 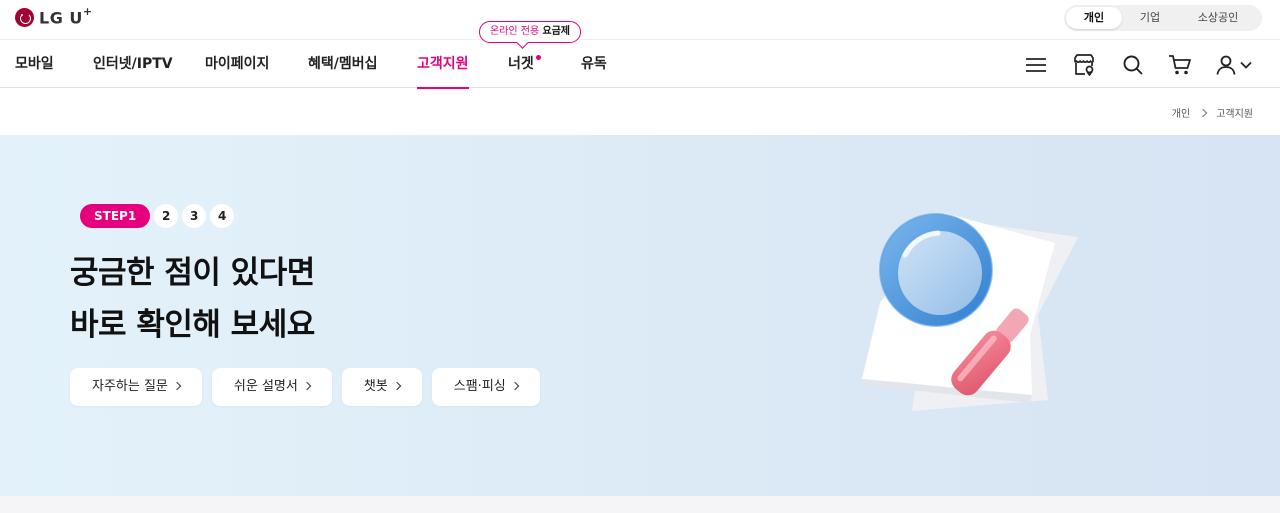 I want to click on promo-tail: 요금제, so click(x=556, y=31).